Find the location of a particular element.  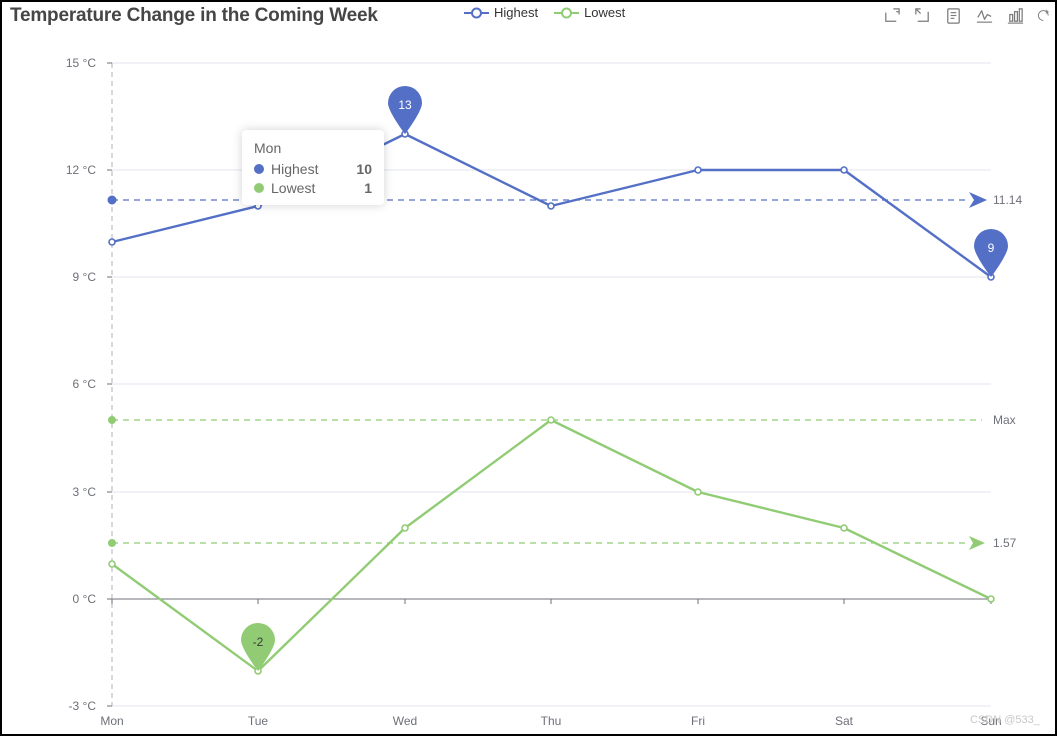

chart-tooltip: Mon Highest 10 Lowest 1 is located at coordinates (313, 167).